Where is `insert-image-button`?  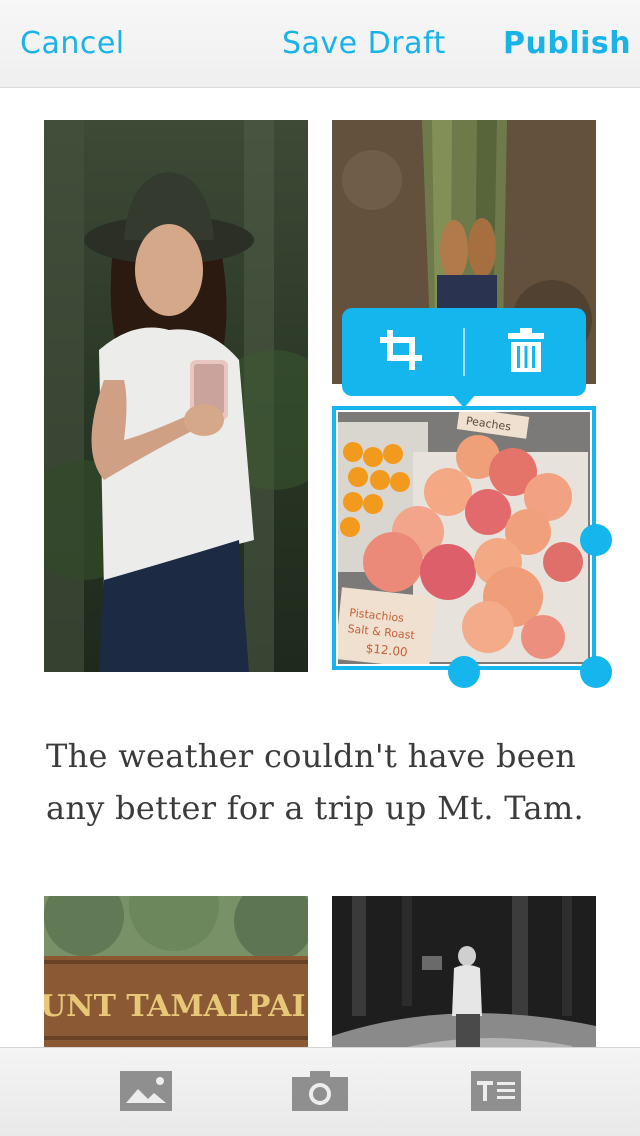
insert-image-button is located at coordinates (146, 1093).